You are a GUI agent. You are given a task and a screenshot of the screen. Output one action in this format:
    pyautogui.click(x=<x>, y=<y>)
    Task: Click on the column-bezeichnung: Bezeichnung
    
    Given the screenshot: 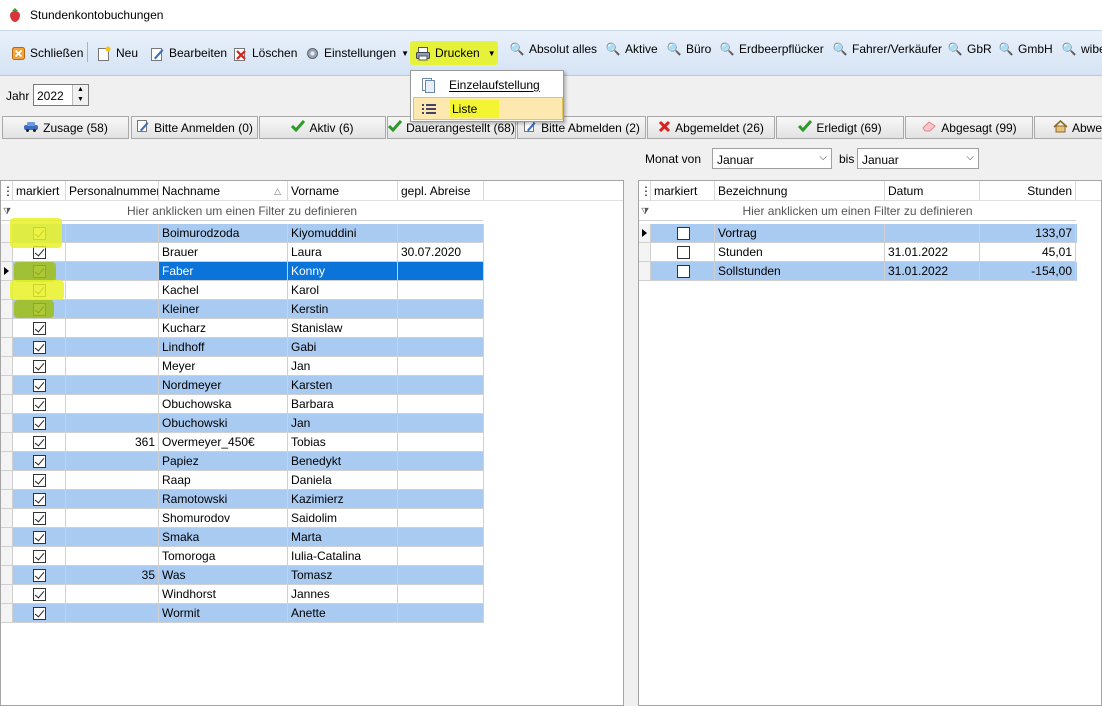 What is the action you would take?
    pyautogui.click(x=800, y=191)
    